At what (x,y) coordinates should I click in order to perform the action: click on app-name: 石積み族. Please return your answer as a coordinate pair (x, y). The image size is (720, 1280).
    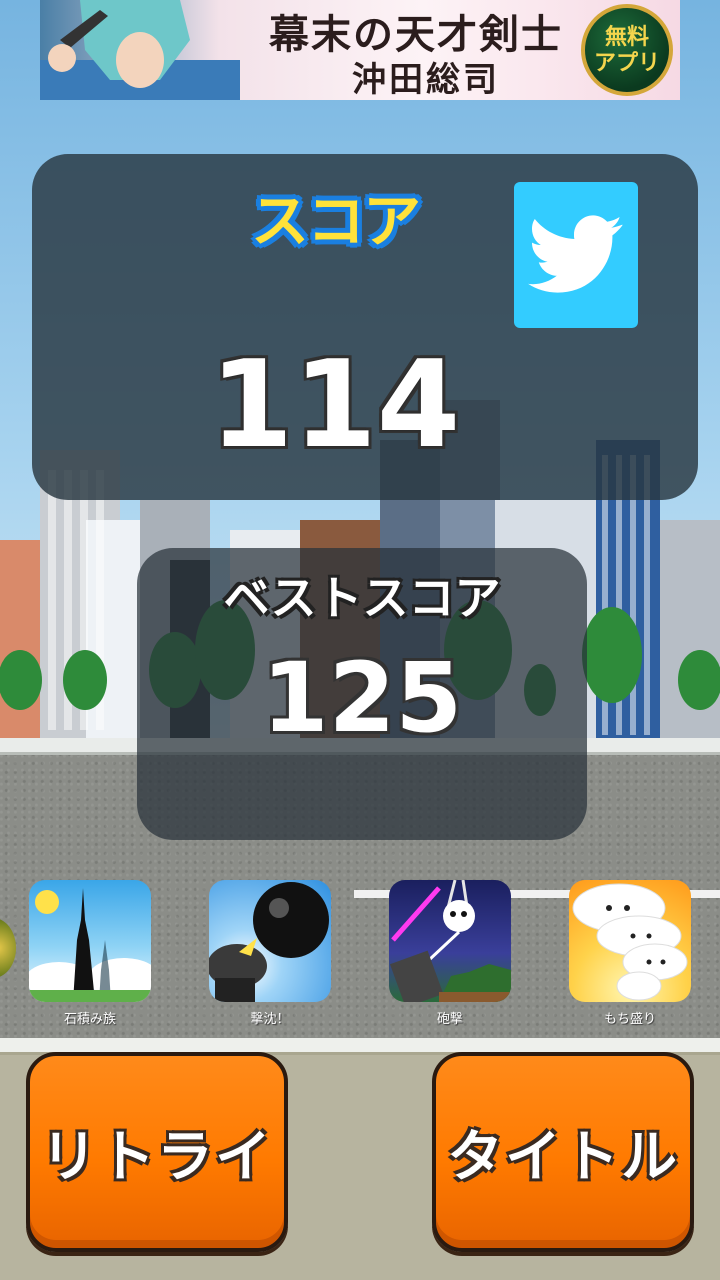
    Looking at the image, I should click on (89, 1019).